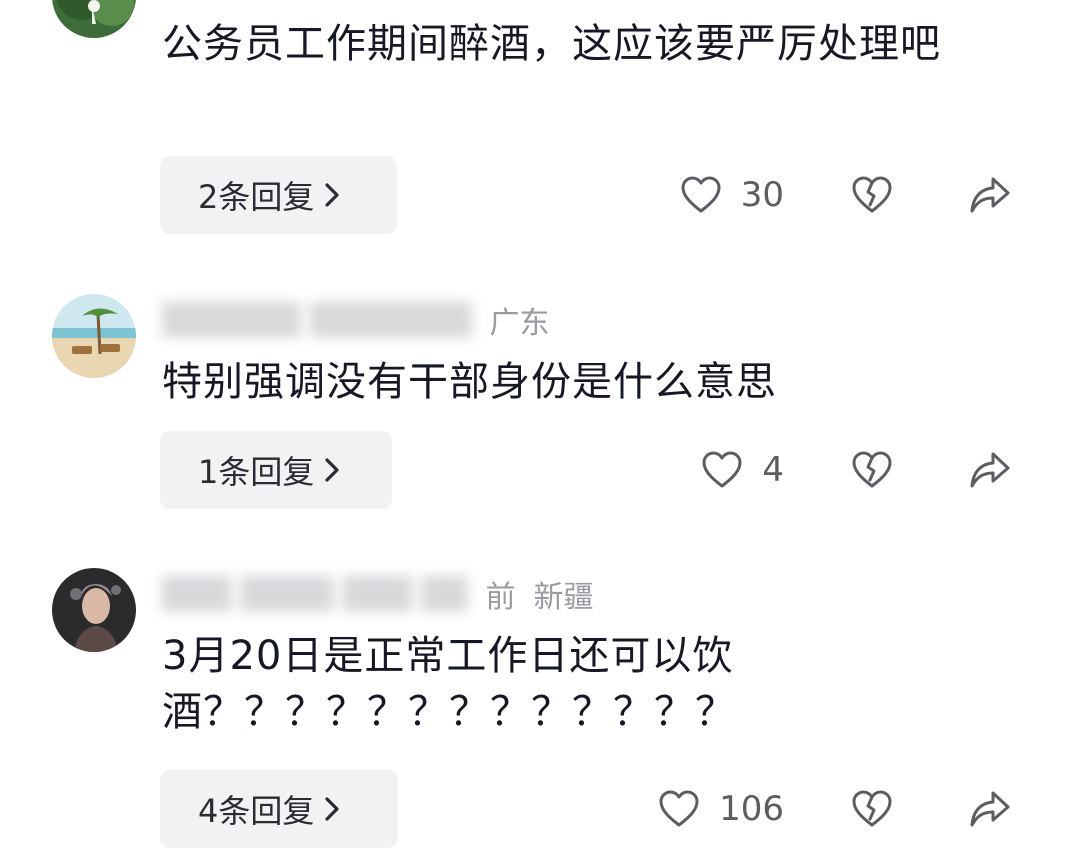 The height and width of the screenshot is (864, 1072). Describe the element at coordinates (500, 597) in the screenshot. I see `time-label: 前` at that location.